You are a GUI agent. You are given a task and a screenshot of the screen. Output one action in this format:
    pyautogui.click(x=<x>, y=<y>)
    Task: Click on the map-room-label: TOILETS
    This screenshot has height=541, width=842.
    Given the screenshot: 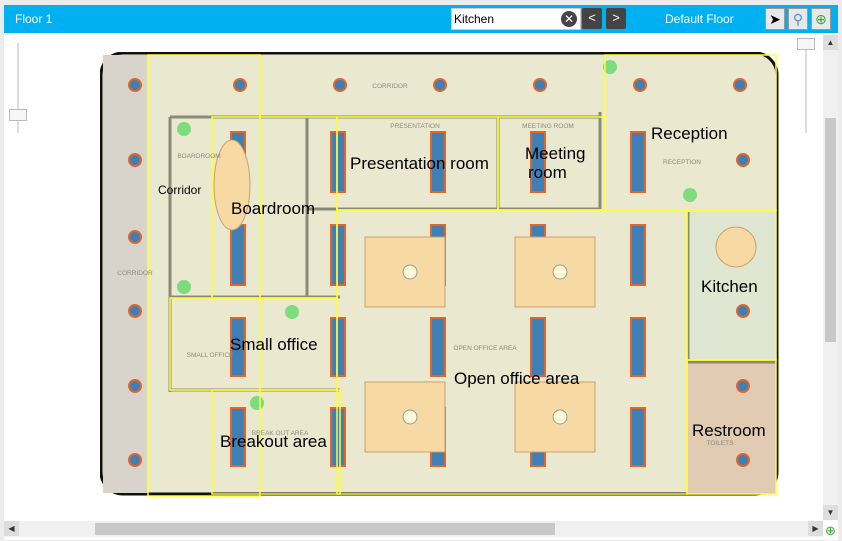 What is the action you would take?
    pyautogui.click(x=721, y=443)
    